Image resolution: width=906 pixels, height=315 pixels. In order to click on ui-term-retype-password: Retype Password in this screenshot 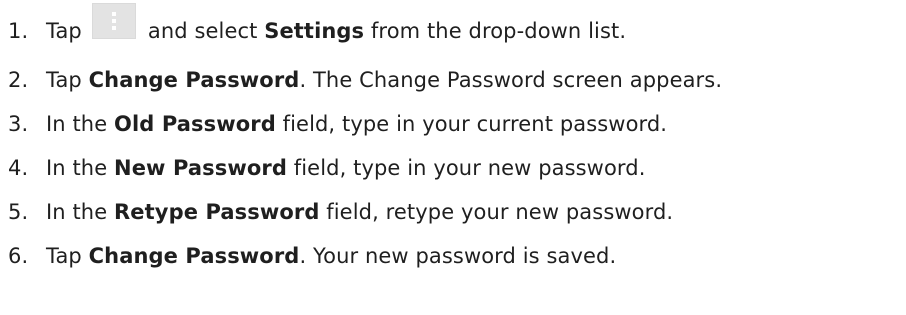, I will do `click(217, 212)`.